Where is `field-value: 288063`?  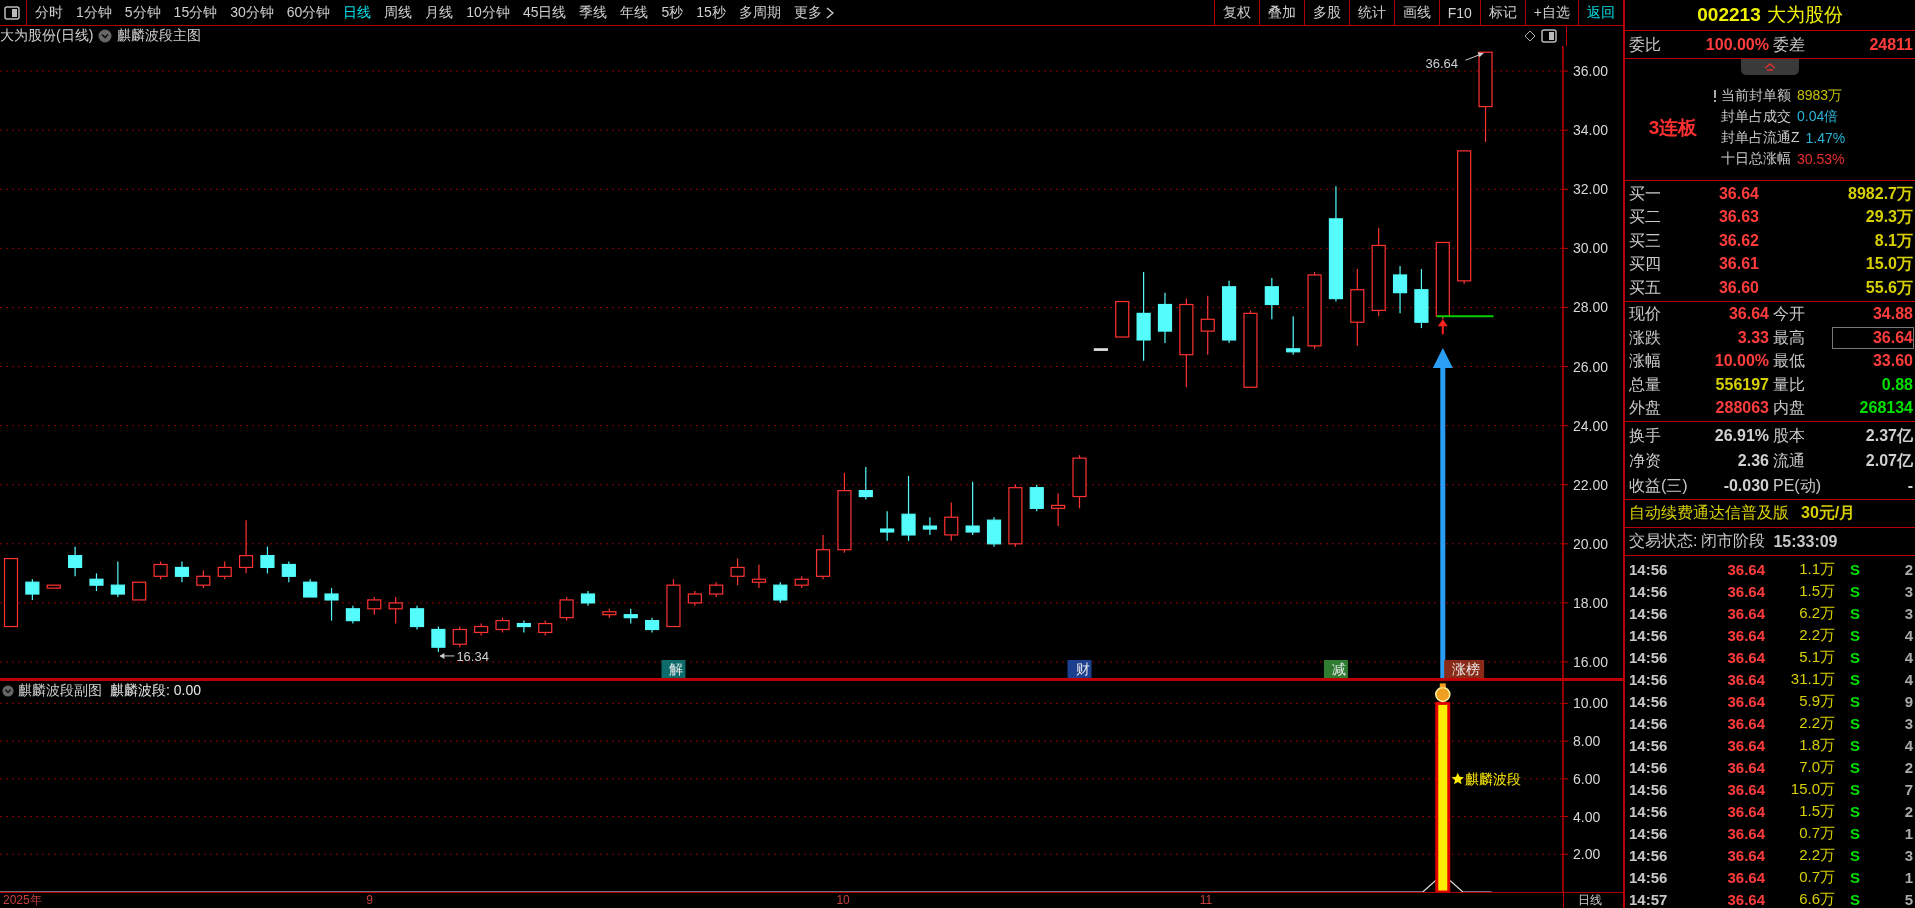
field-value: 288063 is located at coordinates (1741, 408).